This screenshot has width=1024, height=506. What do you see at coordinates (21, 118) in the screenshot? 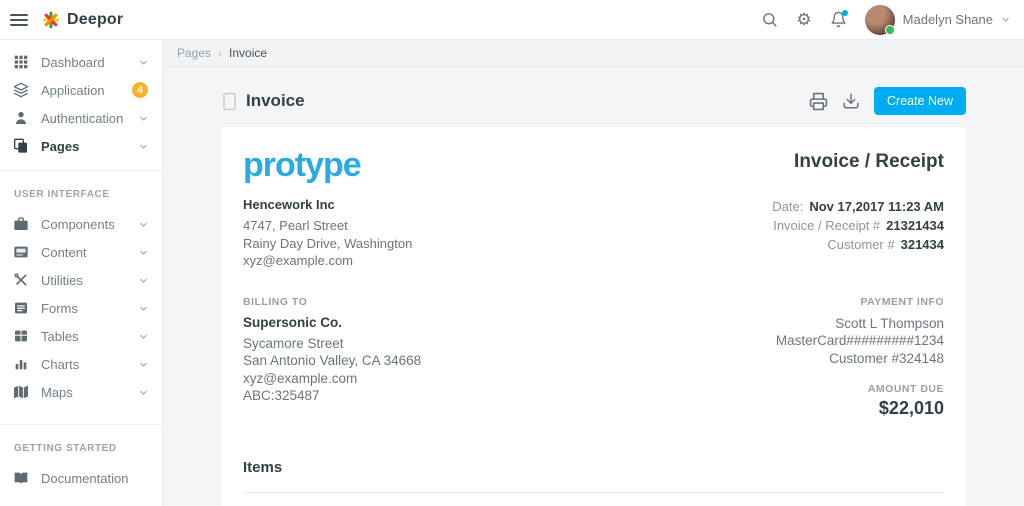
I see `user-icon` at bounding box center [21, 118].